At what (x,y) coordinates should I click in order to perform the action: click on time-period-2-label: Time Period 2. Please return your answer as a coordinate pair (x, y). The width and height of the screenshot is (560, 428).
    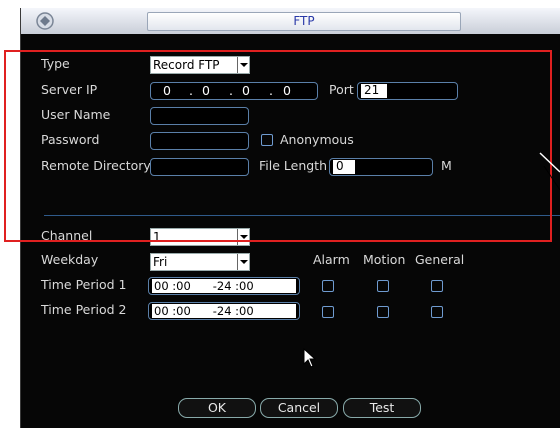
    Looking at the image, I should click on (84, 309).